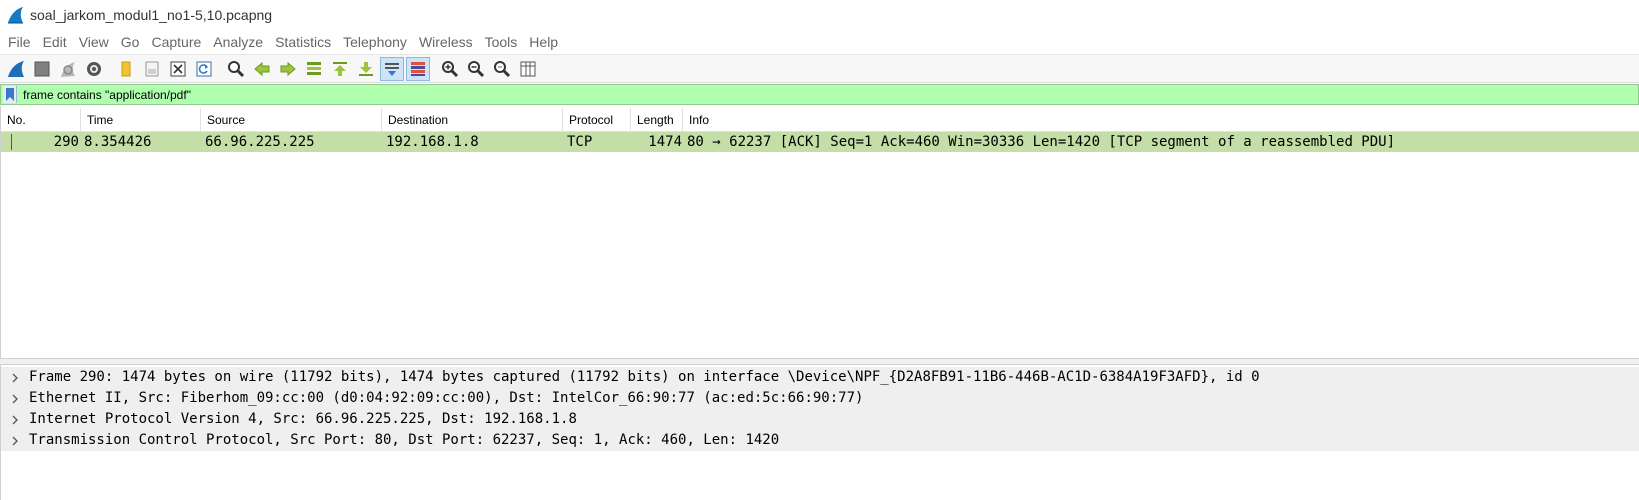  What do you see at coordinates (819, 361) in the screenshot?
I see `pane-splitter` at bounding box center [819, 361].